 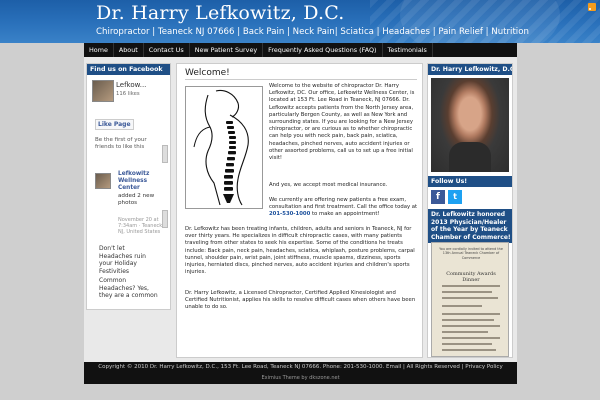 What do you see at coordinates (455, 197) in the screenshot?
I see `twitter-icon: t` at bounding box center [455, 197].